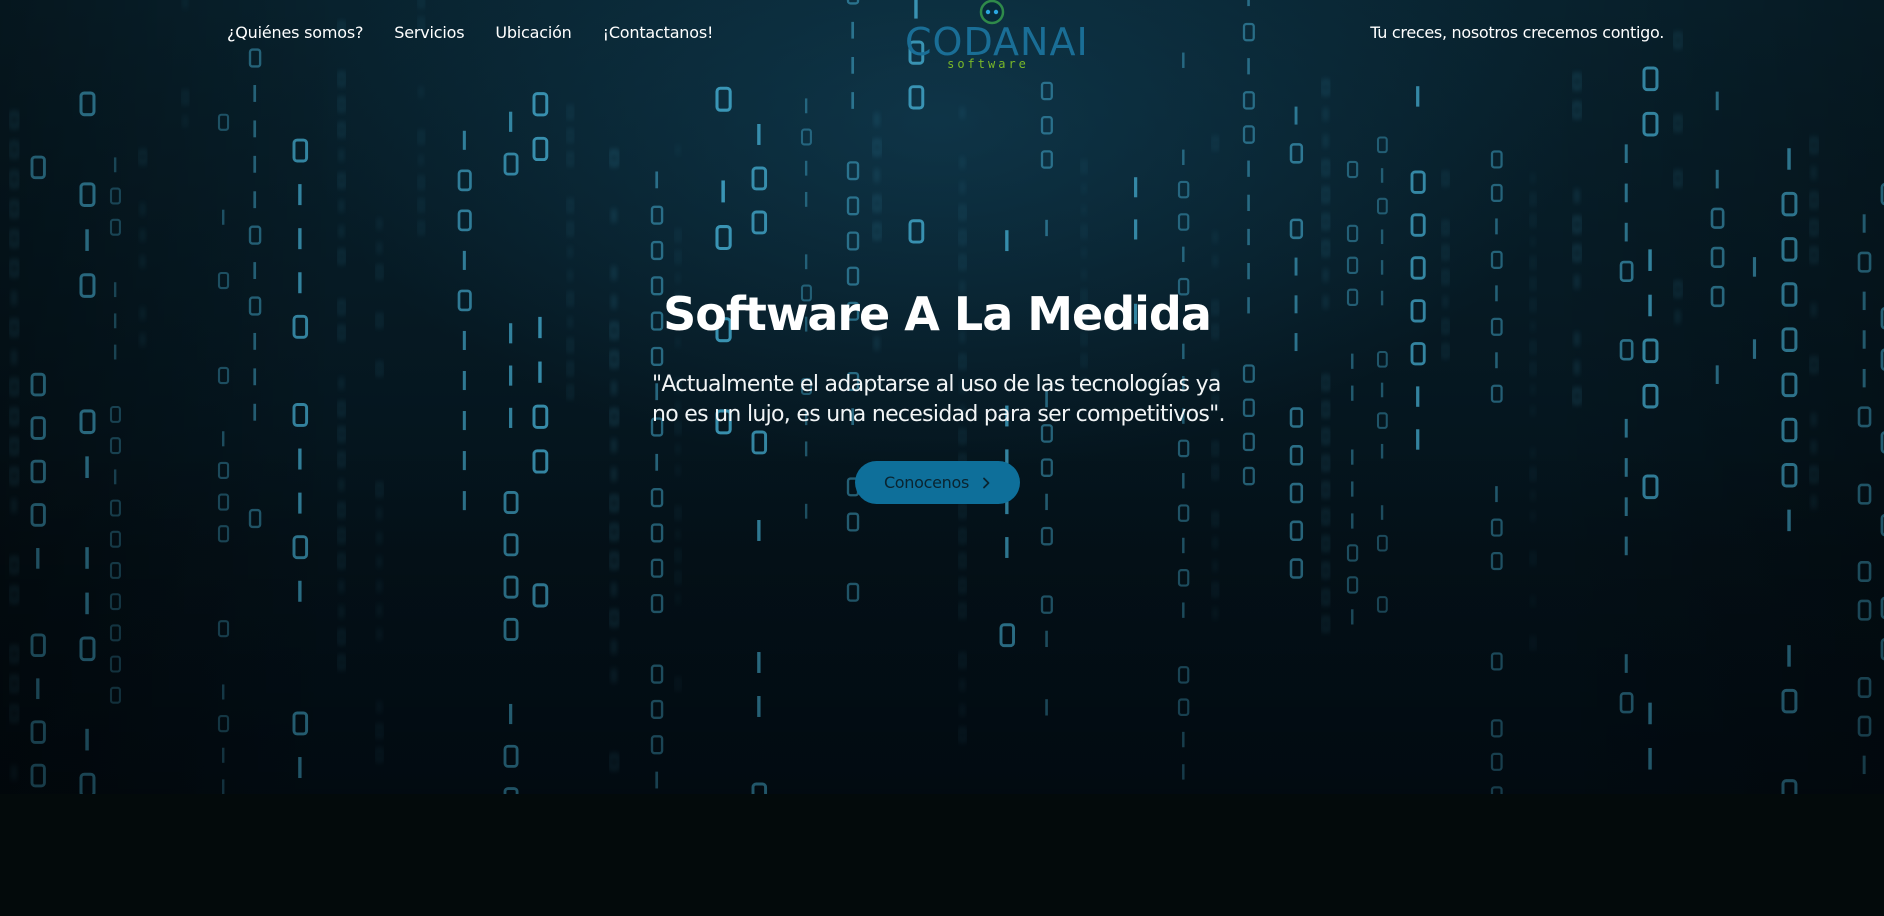 Image resolution: width=1884 pixels, height=916 pixels. What do you see at coordinates (988, 64) in the screenshot?
I see `logo-subtitle: software` at bounding box center [988, 64].